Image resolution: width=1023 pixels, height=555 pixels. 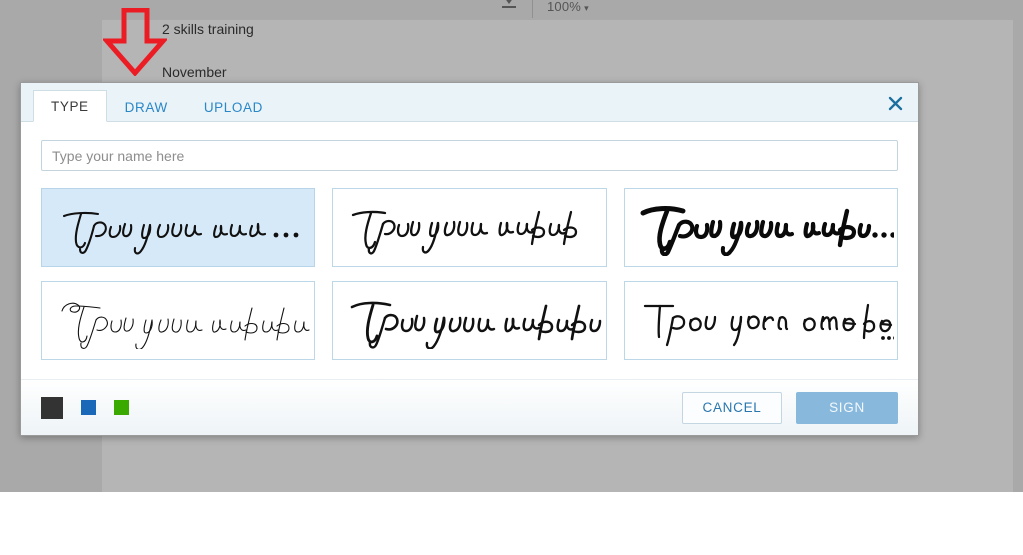 What do you see at coordinates (768, 324) in the screenshot?
I see `signature-preview-print-handwriting` at bounding box center [768, 324].